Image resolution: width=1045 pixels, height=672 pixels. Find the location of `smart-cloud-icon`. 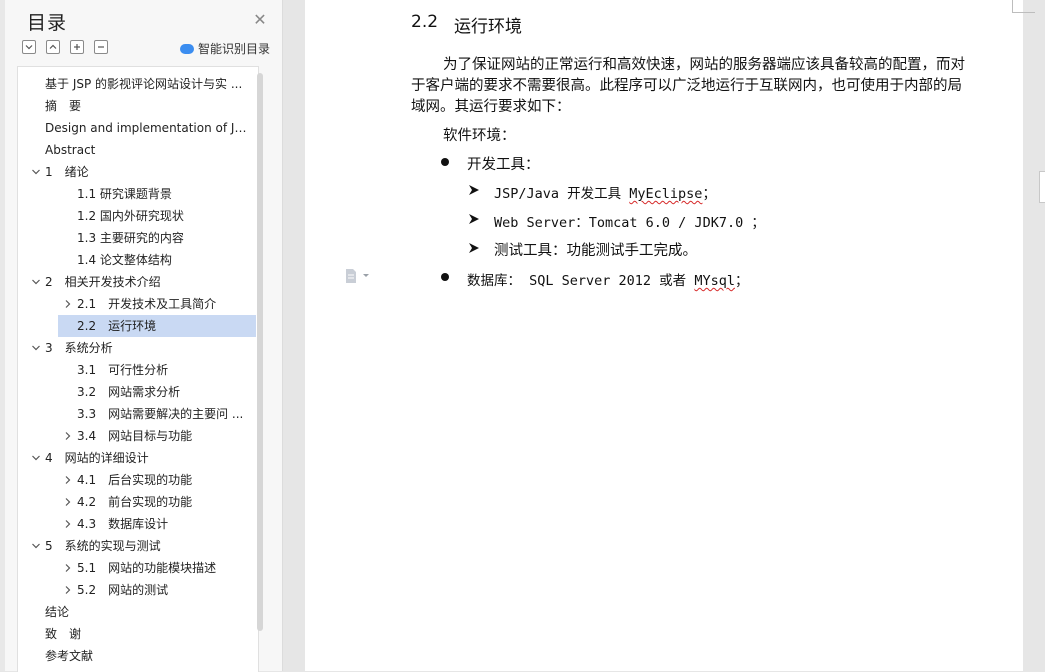

smart-cloud-icon is located at coordinates (187, 48).